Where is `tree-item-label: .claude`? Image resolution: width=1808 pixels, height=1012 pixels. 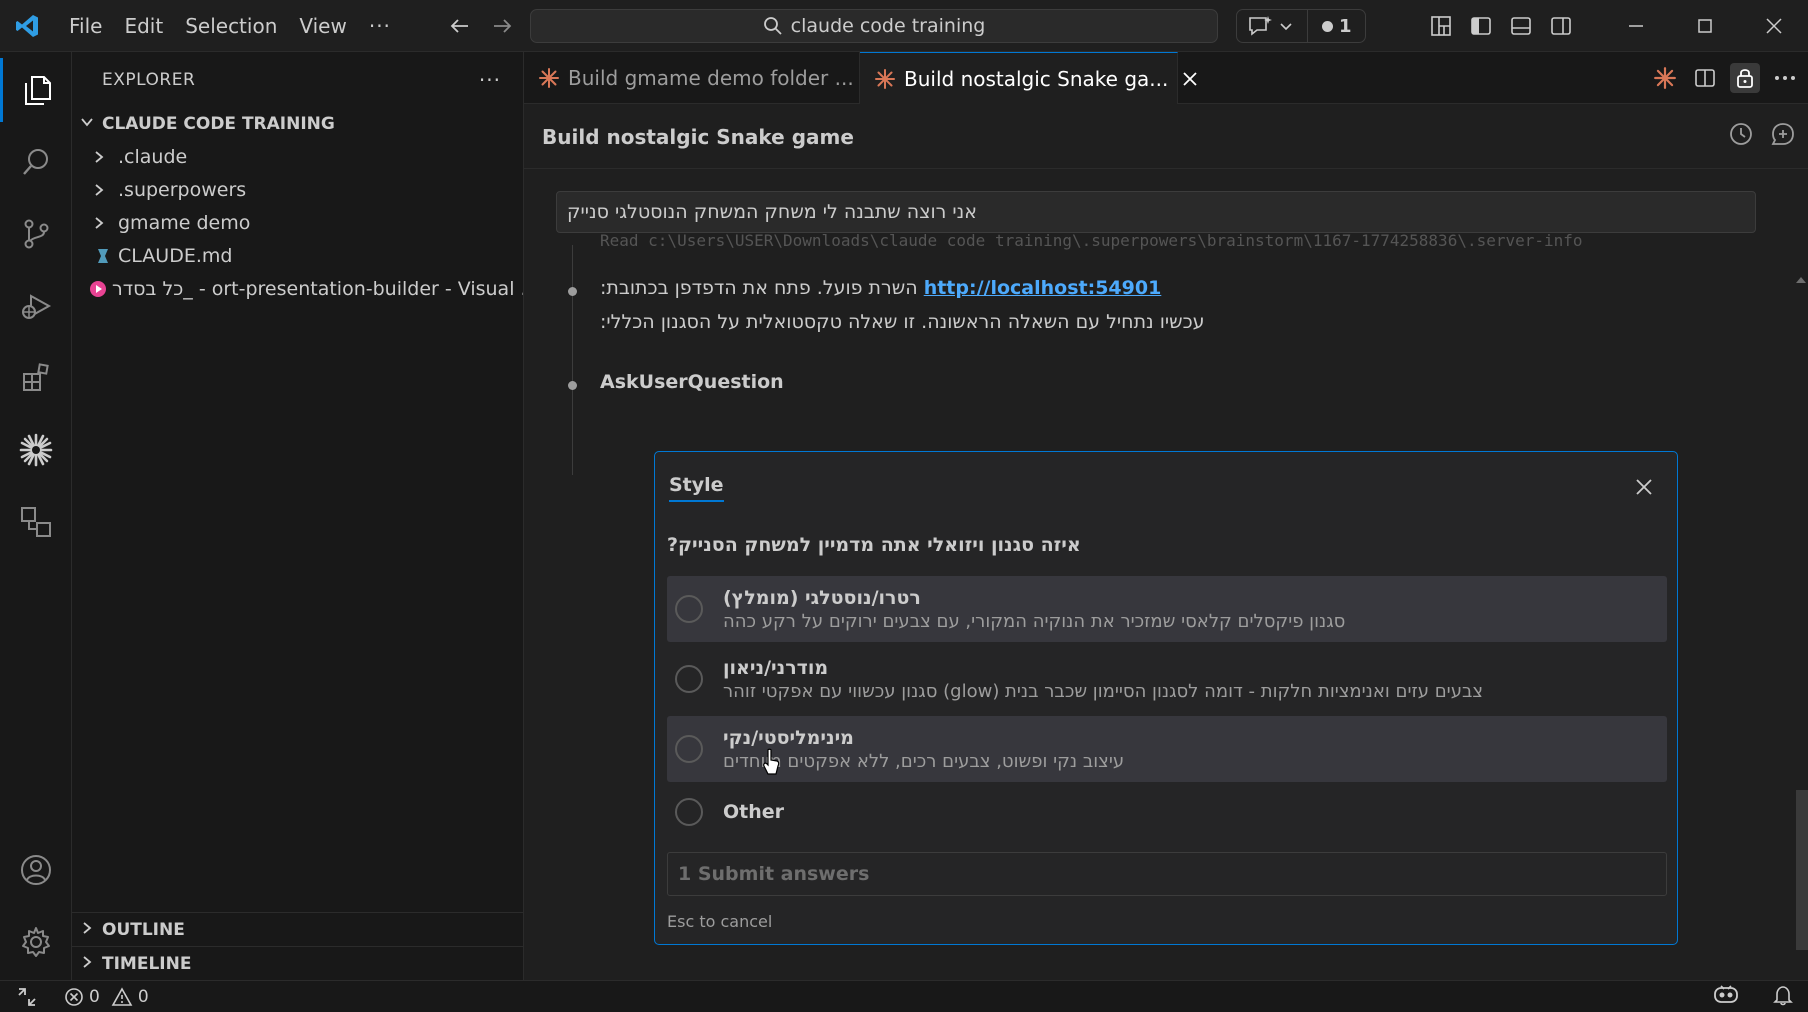 tree-item-label: .claude is located at coordinates (153, 156).